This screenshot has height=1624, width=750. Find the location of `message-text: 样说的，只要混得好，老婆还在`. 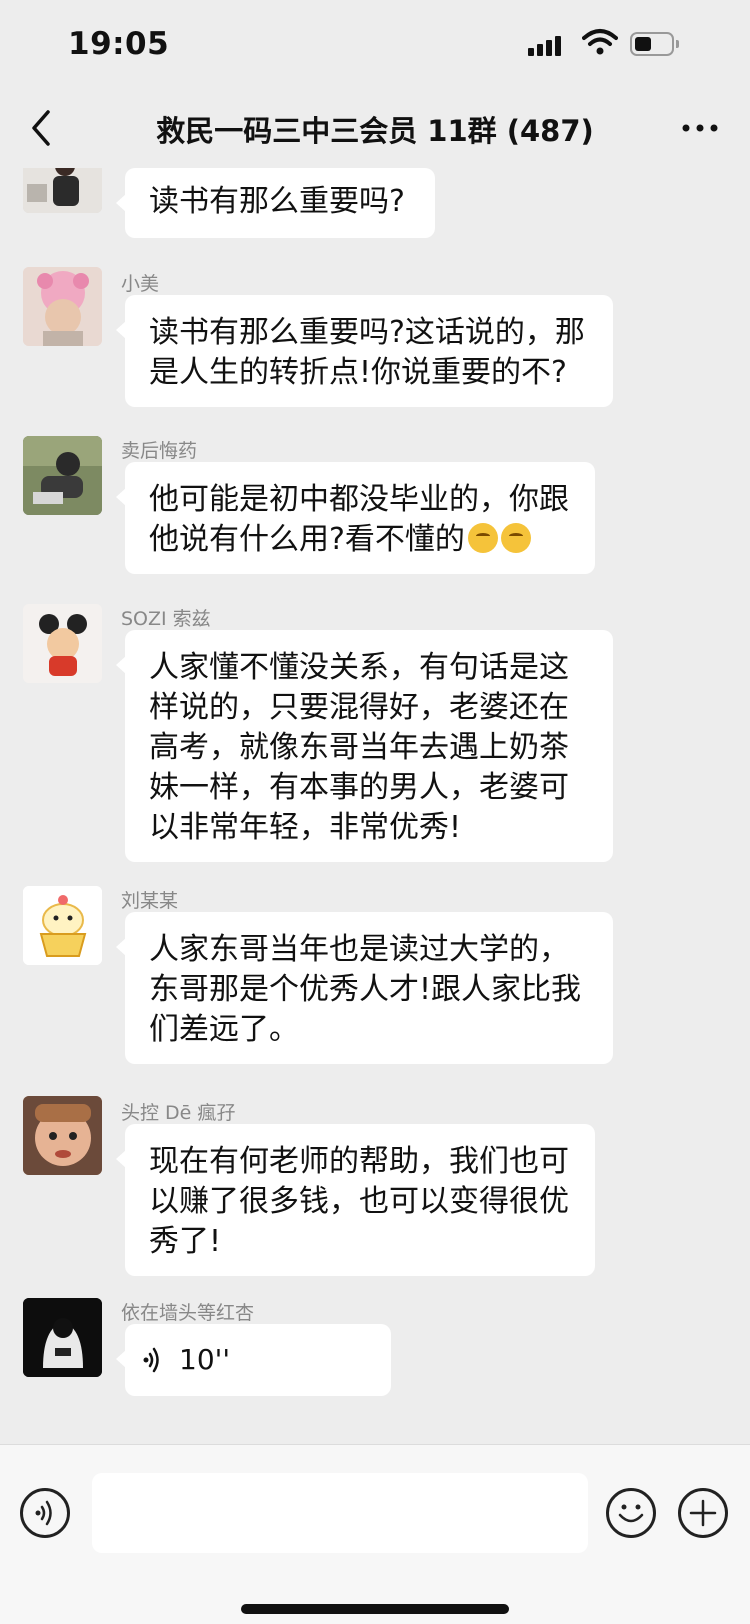

message-text: 样说的，只要混得好，老婆还在 is located at coordinates (359, 707).